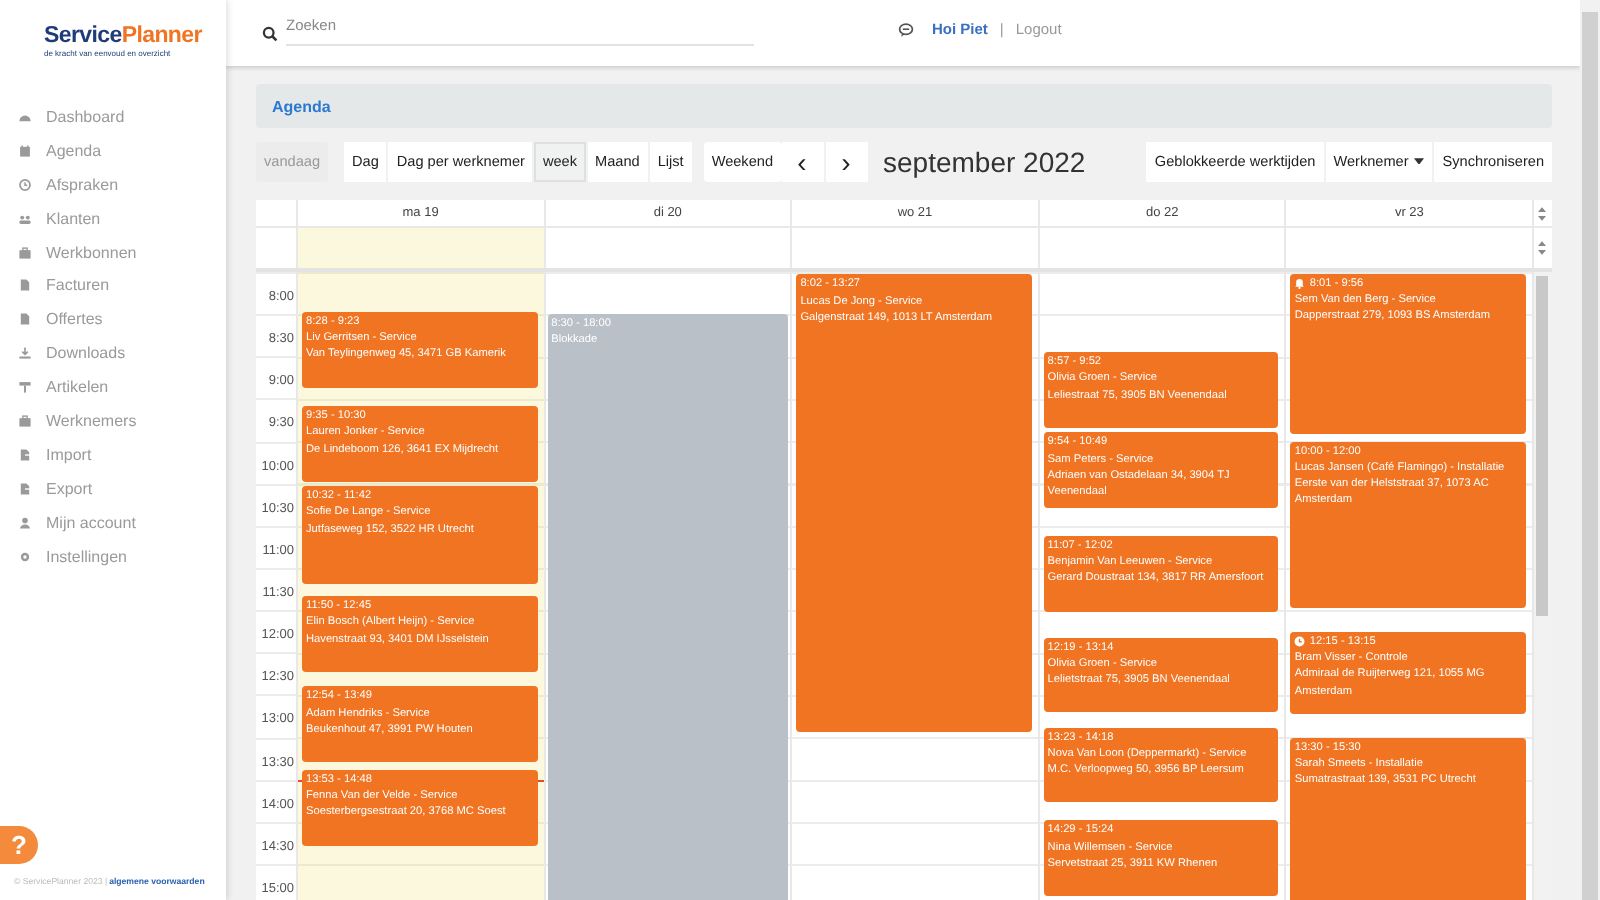 This screenshot has width=1600, height=900. What do you see at coordinates (802, 161) in the screenshot?
I see `previous-button: ‹` at bounding box center [802, 161].